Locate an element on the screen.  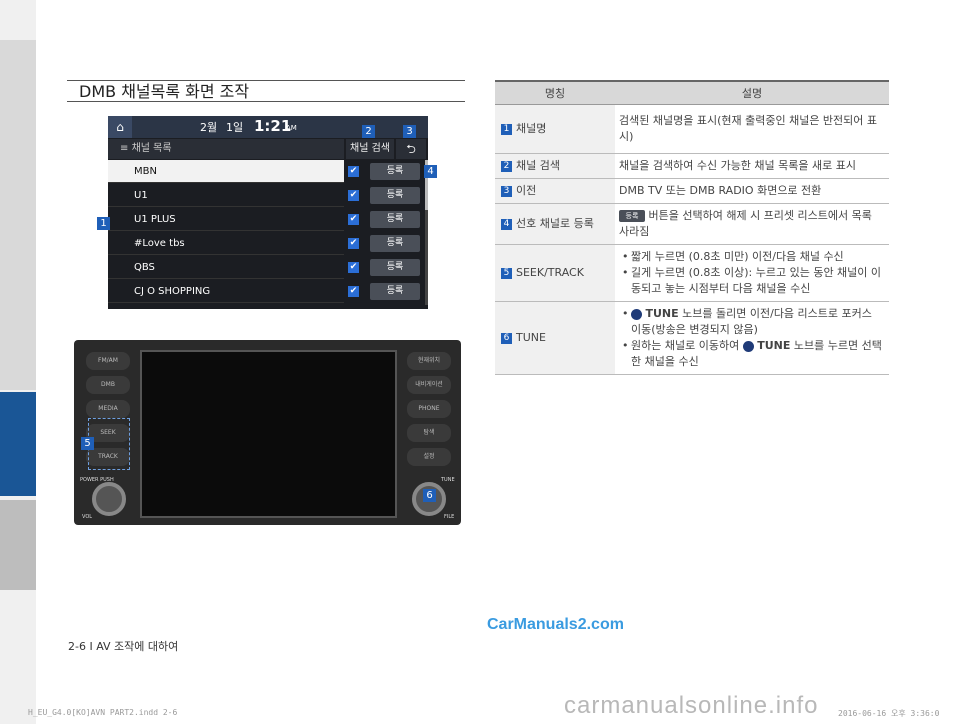
row-name: 이전 is located at coordinates (526, 190).